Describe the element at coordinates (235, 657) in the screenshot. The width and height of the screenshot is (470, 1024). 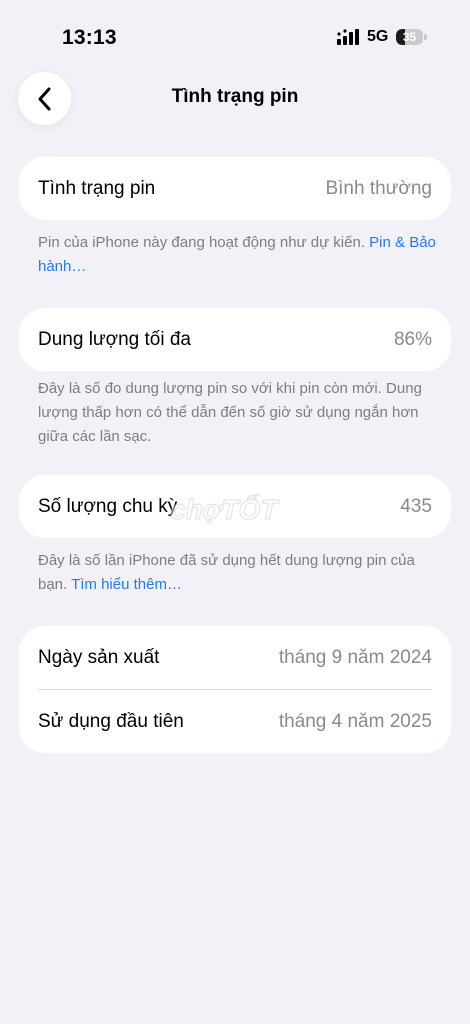
I see `manufacture-date-row: Ngày sản xuất tháng 9 năm 2024` at that location.